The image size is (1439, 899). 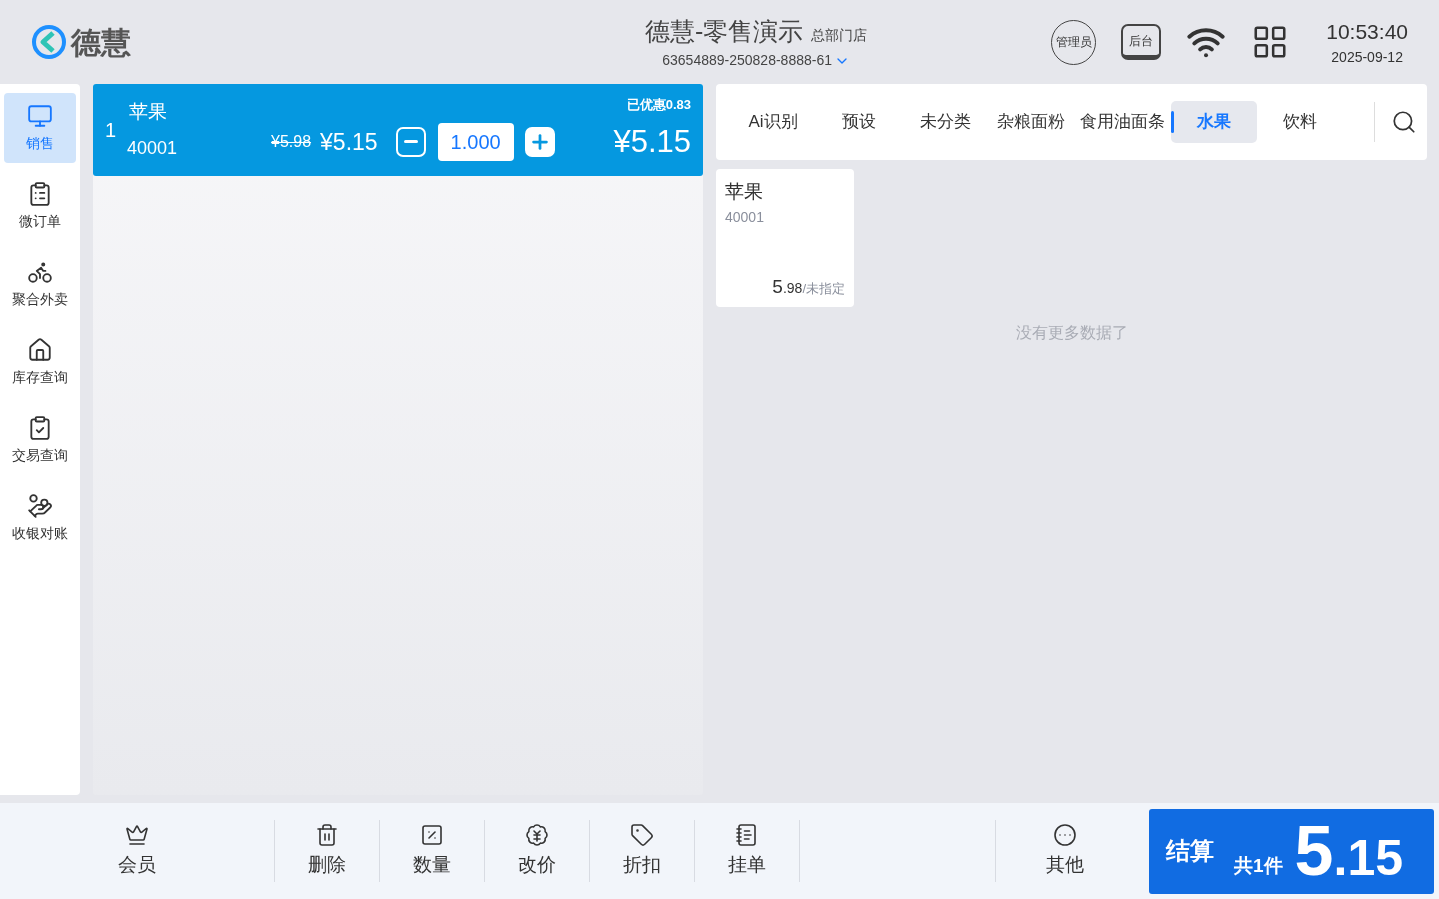 I want to click on monitor-icon, so click(x=40, y=115).